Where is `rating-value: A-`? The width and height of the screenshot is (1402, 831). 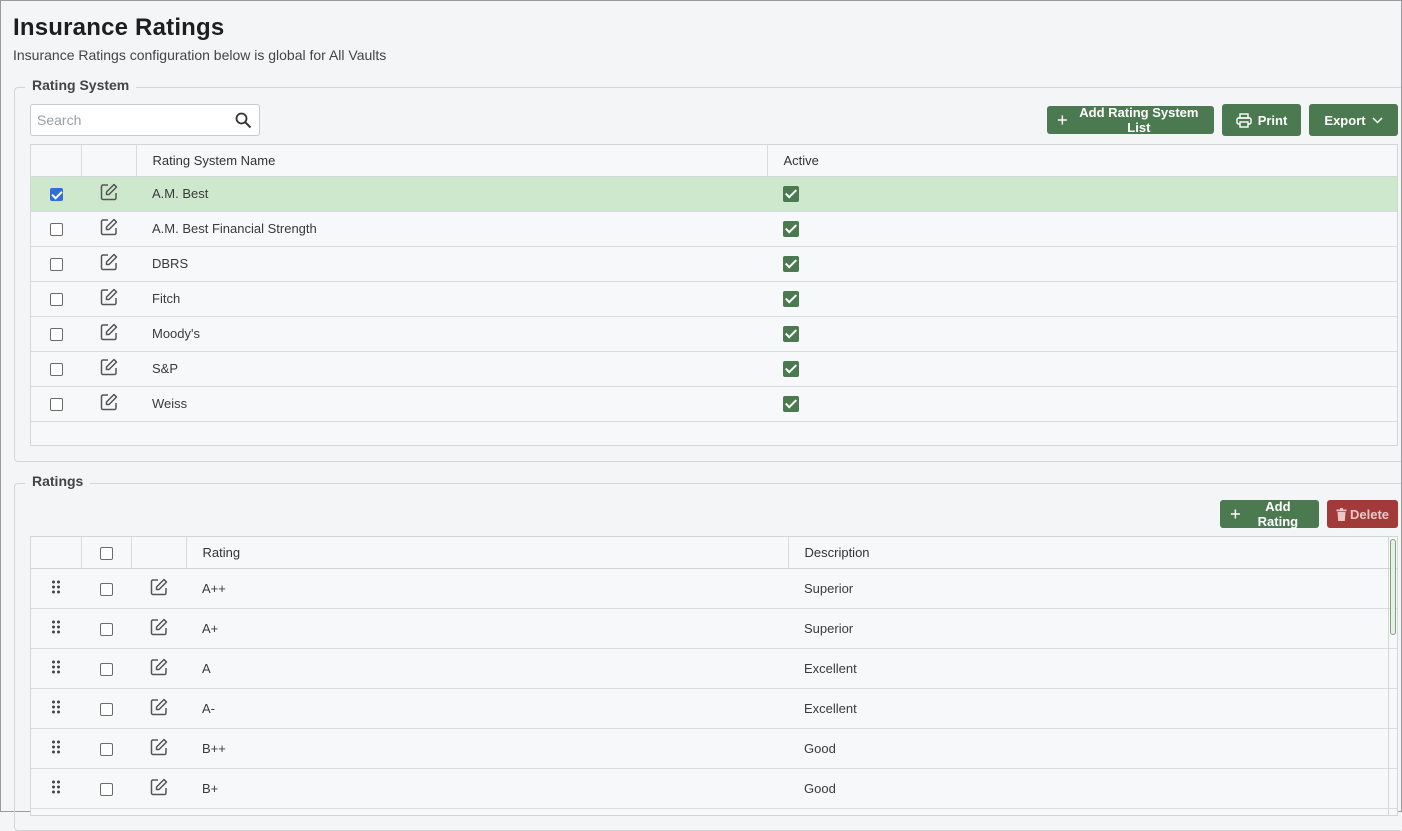 rating-value: A- is located at coordinates (487, 708).